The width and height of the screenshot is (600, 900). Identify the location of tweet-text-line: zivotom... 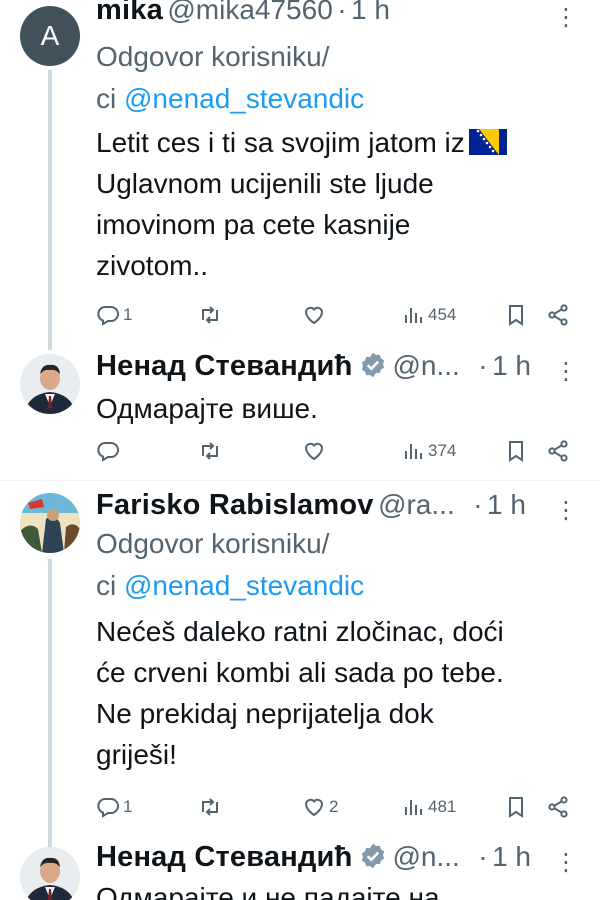
(152, 265).